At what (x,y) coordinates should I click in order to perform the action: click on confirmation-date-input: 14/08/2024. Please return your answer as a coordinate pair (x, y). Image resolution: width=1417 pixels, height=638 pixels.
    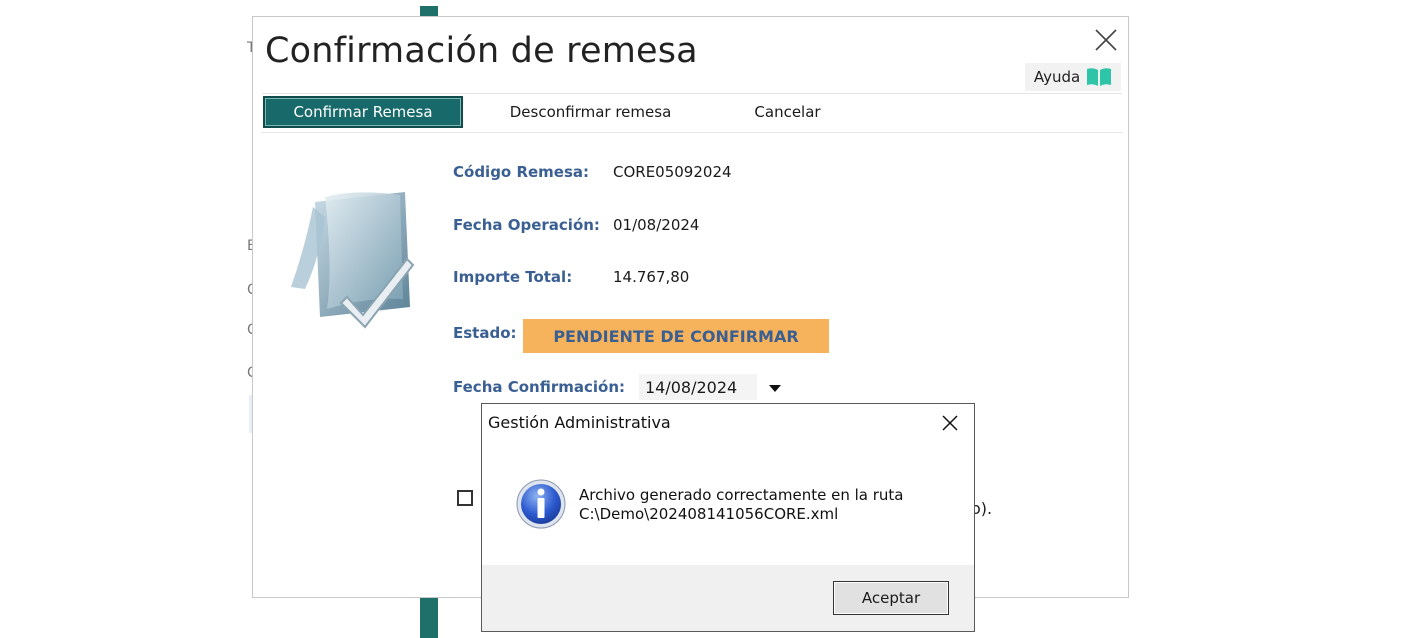
    Looking at the image, I should click on (698, 387).